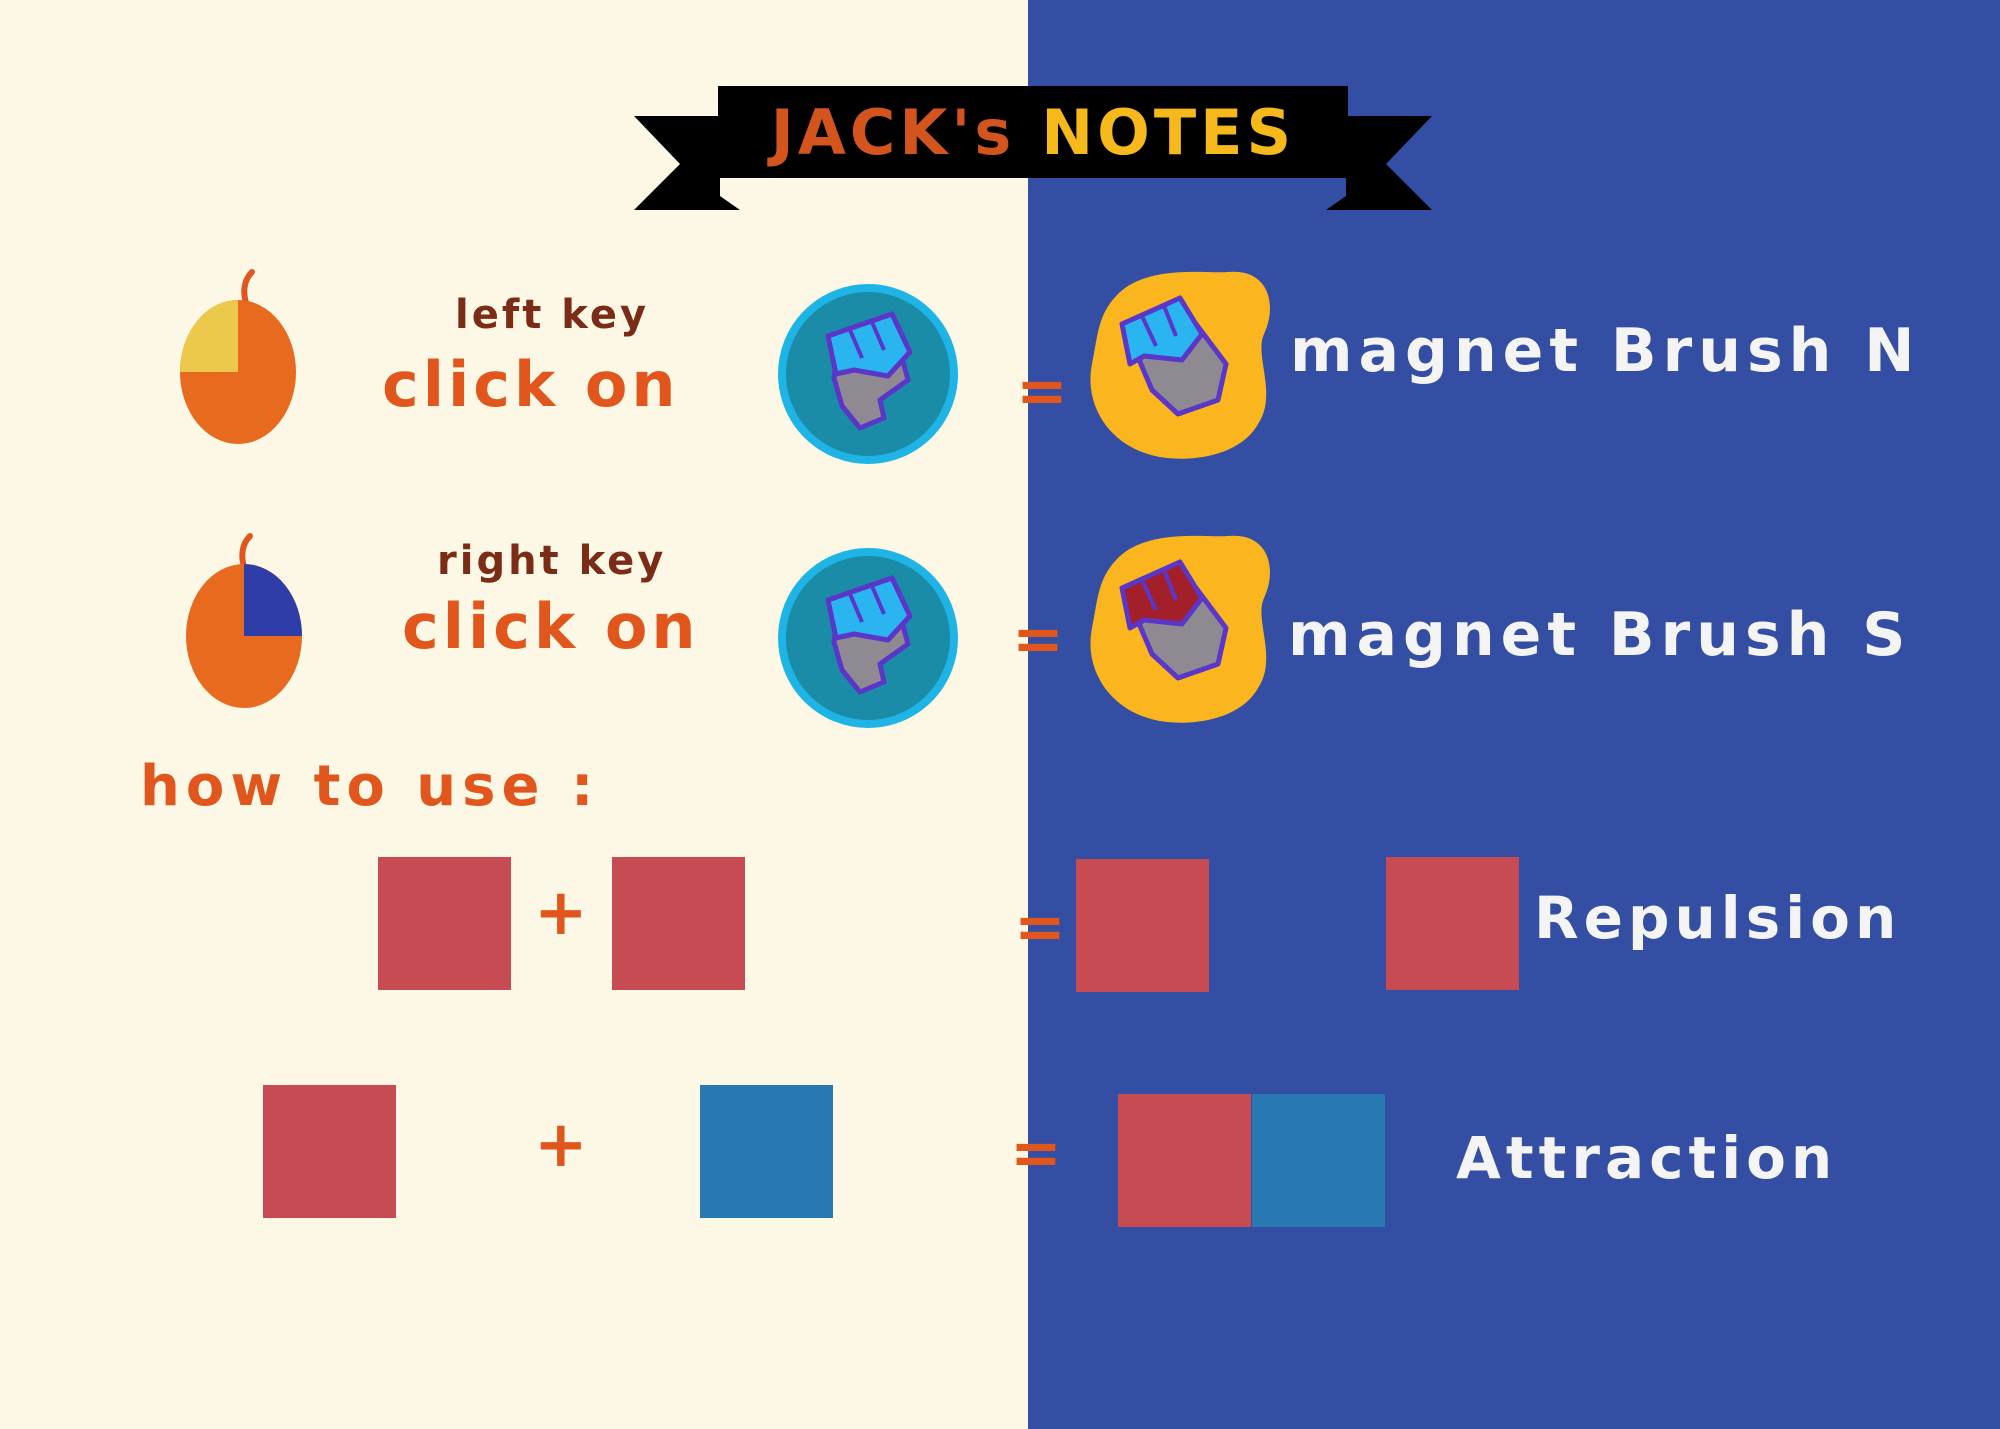 The image size is (2000, 1429). What do you see at coordinates (531, 384) in the screenshot?
I see `left-click-label: click on` at bounding box center [531, 384].